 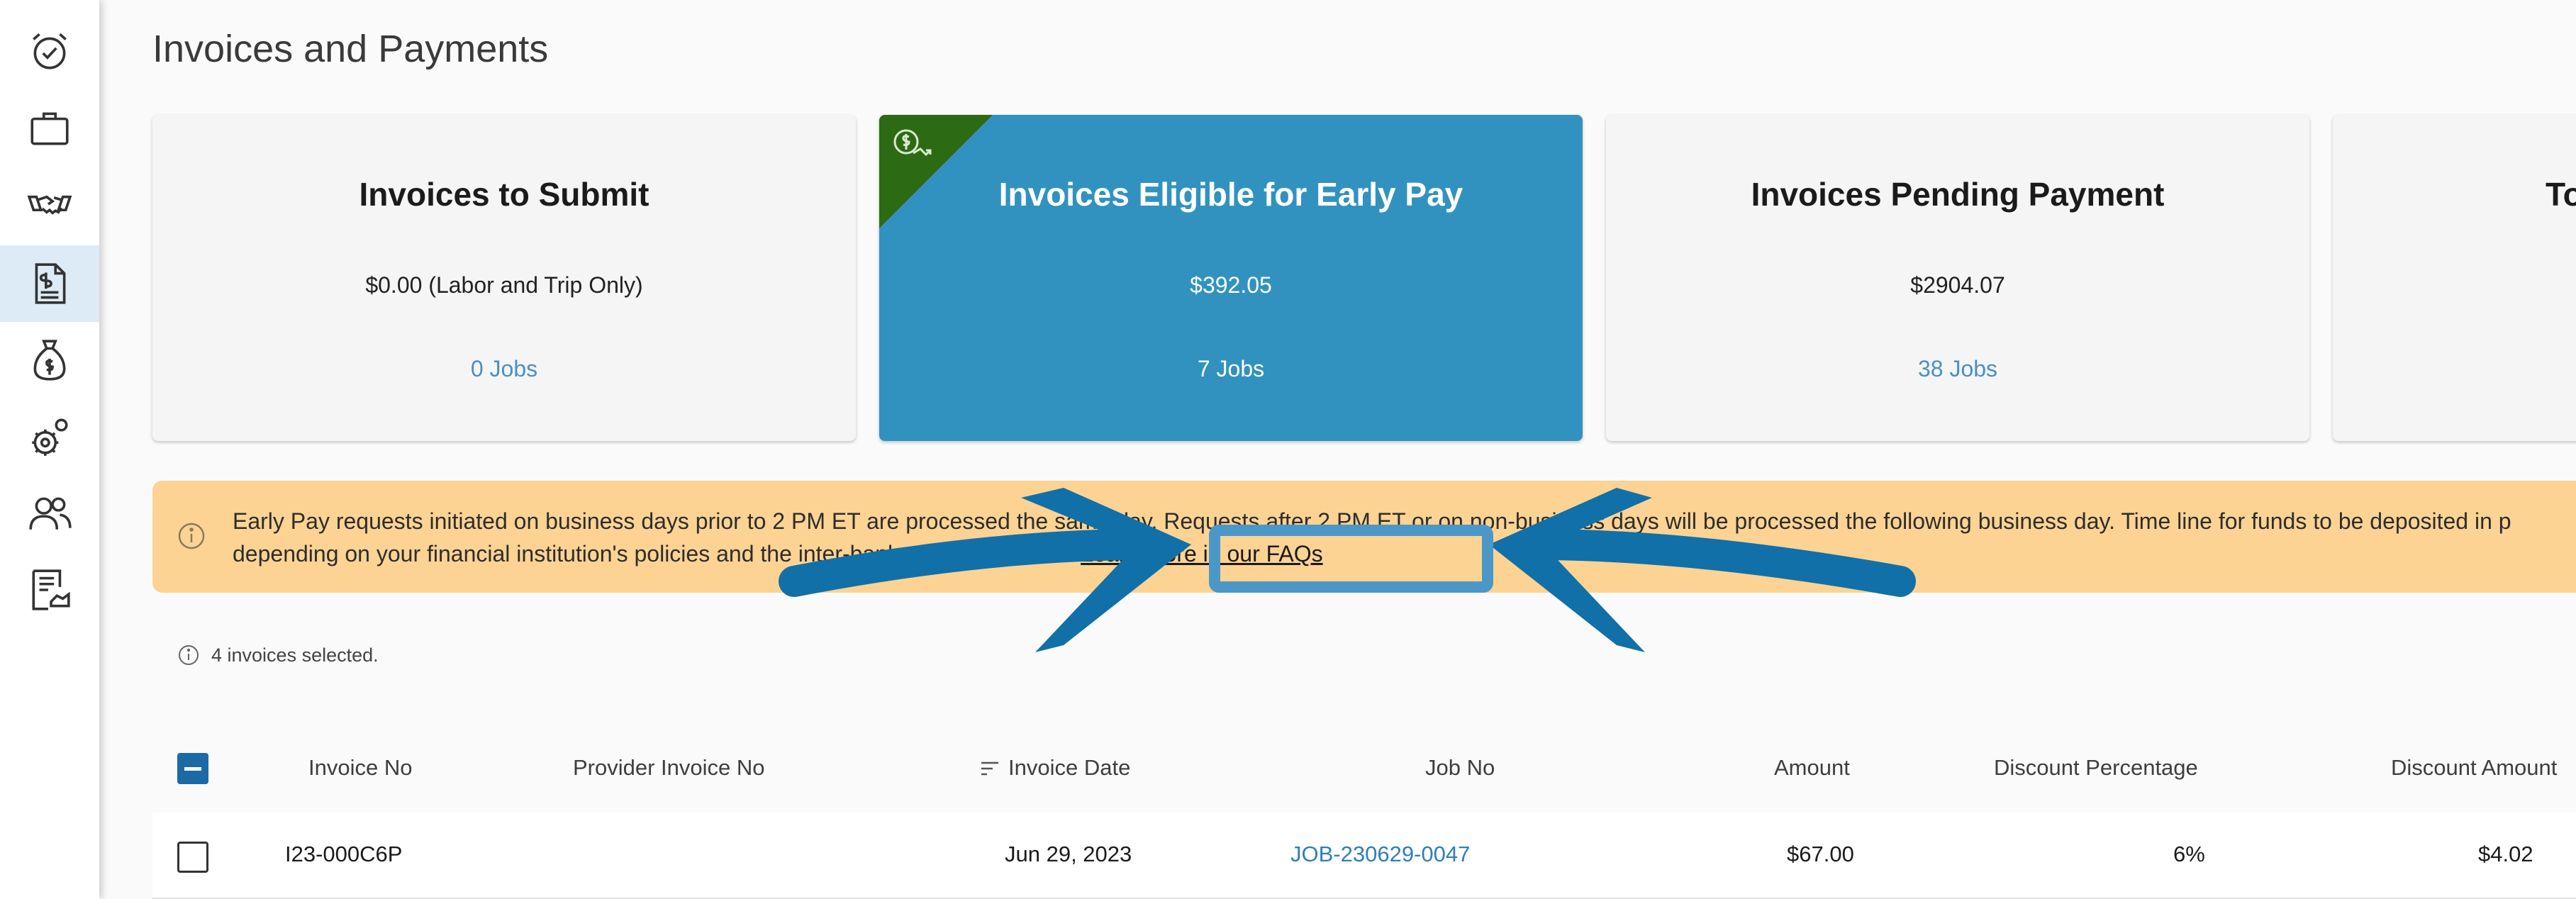 I want to click on col-header-invoice-no: Invoice No, so click(x=360, y=768).